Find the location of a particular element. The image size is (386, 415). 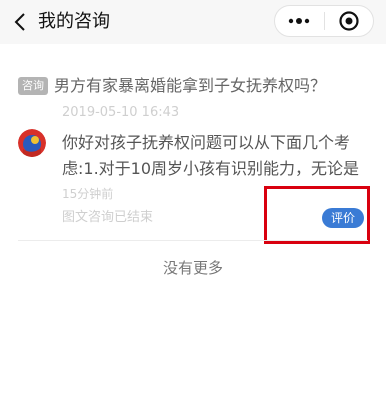

answer-time: 15分钟前 is located at coordinates (88, 194).